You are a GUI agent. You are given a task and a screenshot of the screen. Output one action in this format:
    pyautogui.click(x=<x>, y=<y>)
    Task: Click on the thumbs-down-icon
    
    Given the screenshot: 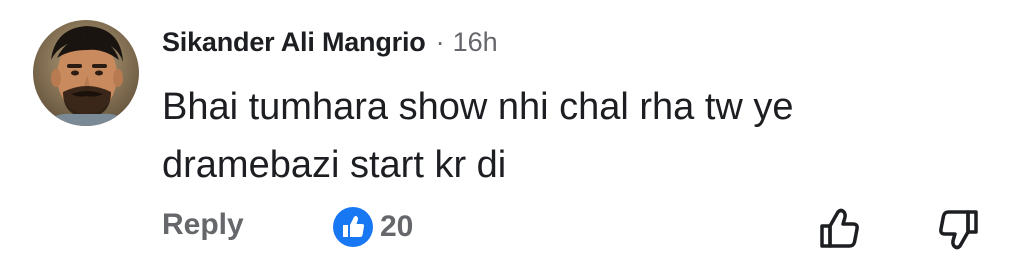 What is the action you would take?
    pyautogui.click(x=959, y=229)
    